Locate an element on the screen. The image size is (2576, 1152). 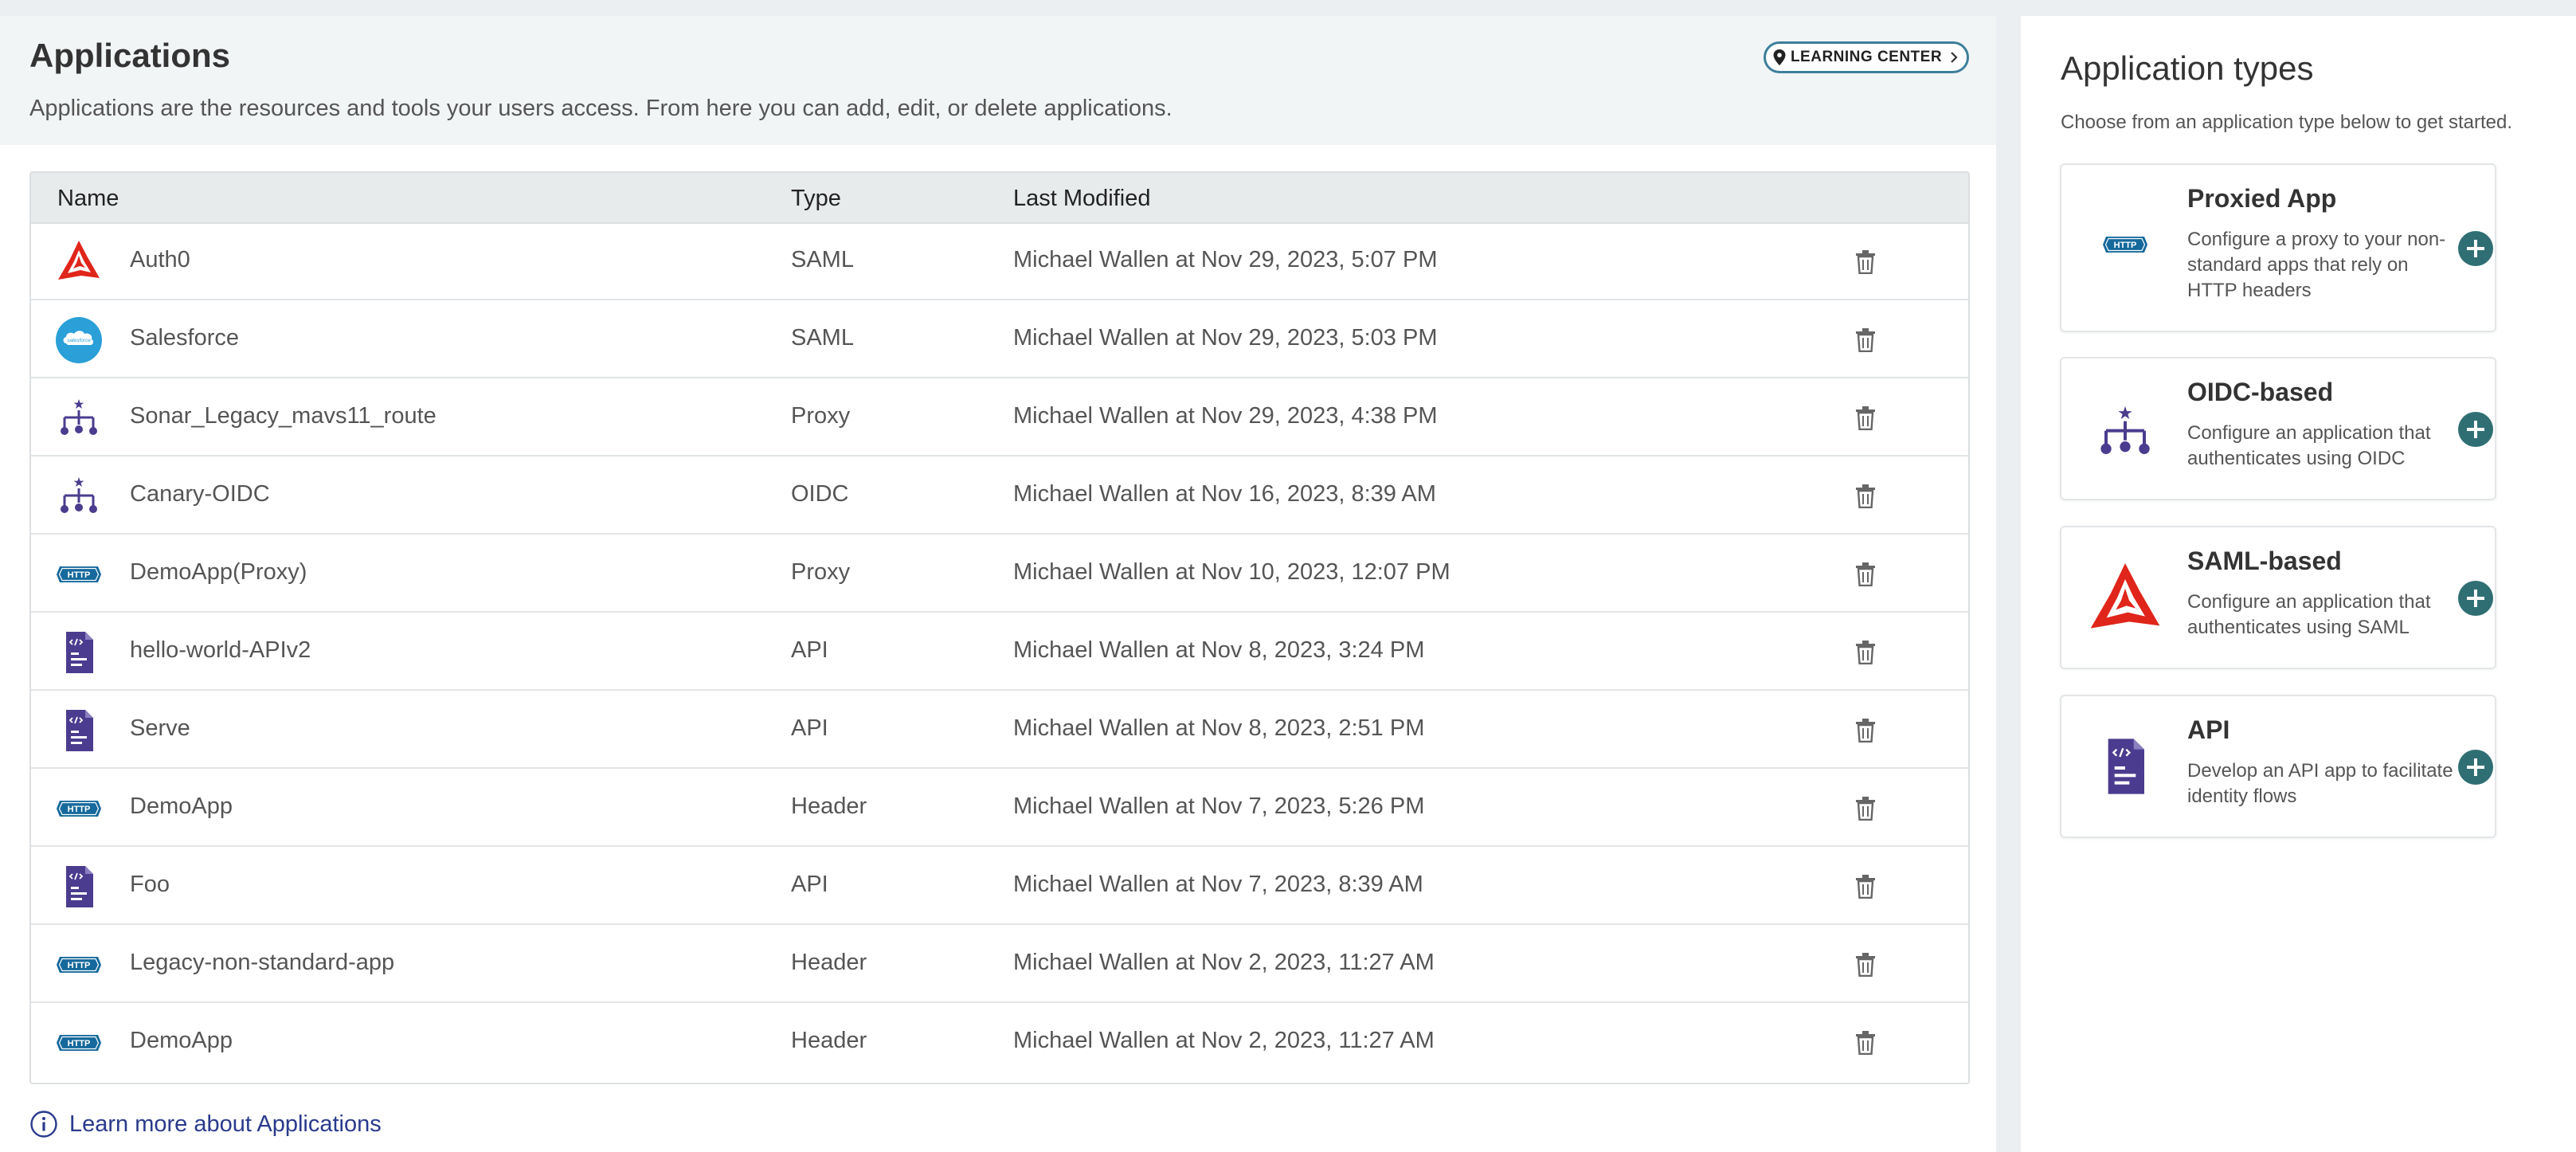
app-last-modified: Michael Wallen at Nov 10, 2023, 12:07 PM is located at coordinates (1231, 572).